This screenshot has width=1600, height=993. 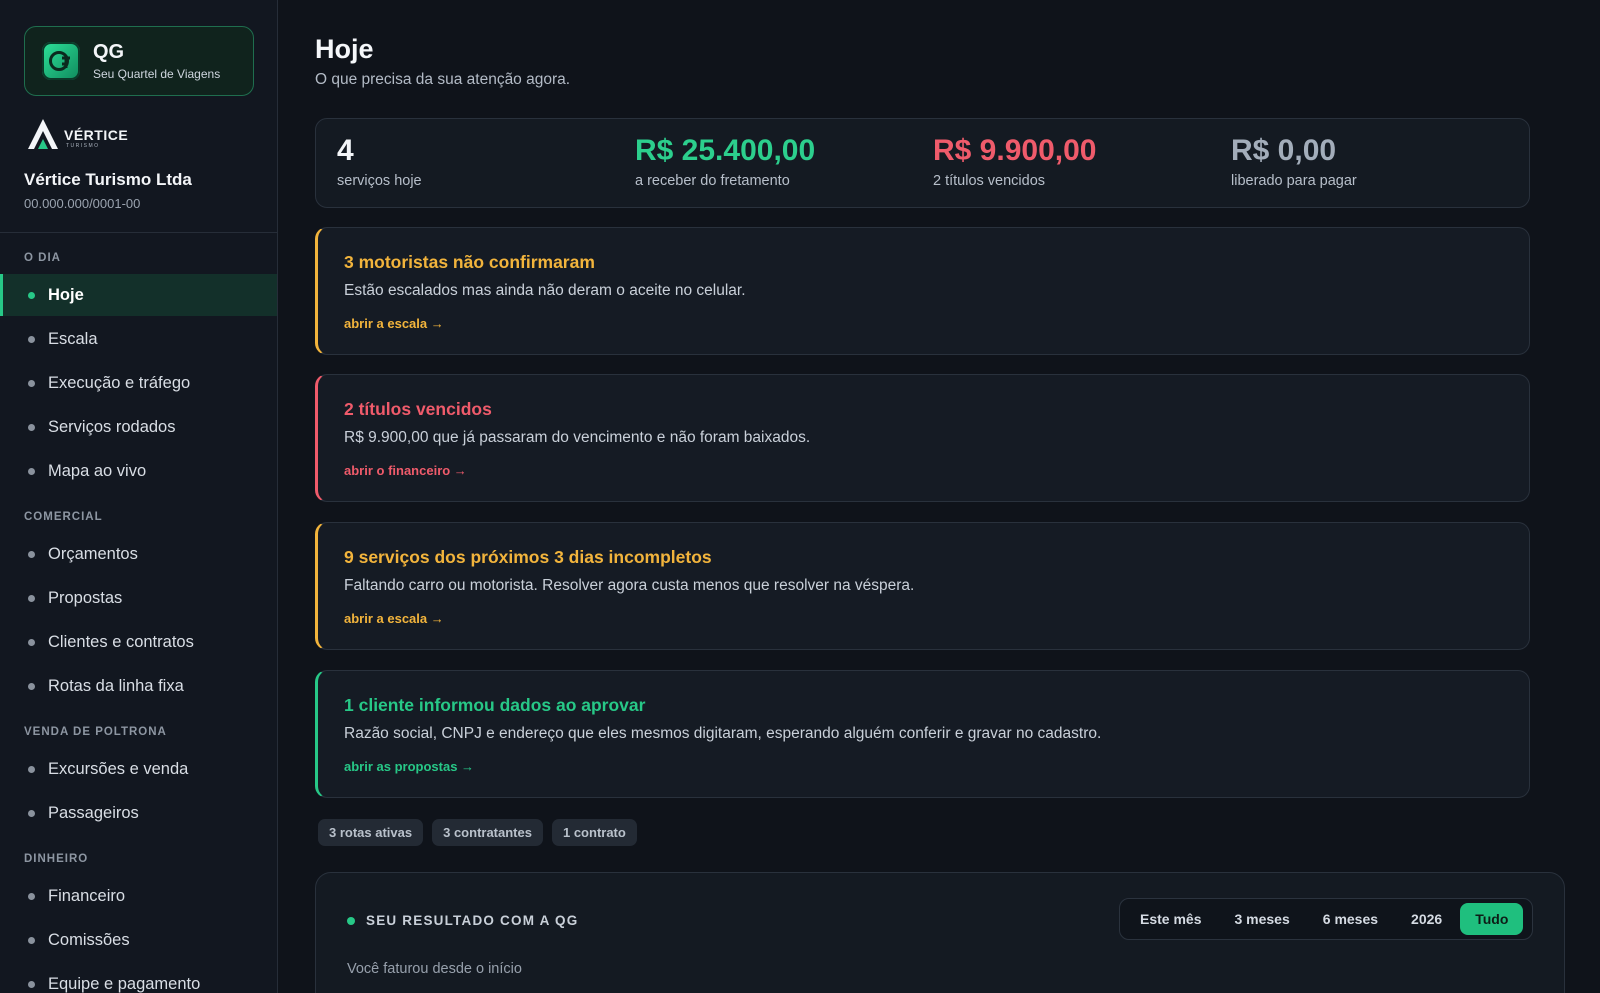 I want to click on sidebar-item-passageiros: Passageiros, so click(x=138, y=813).